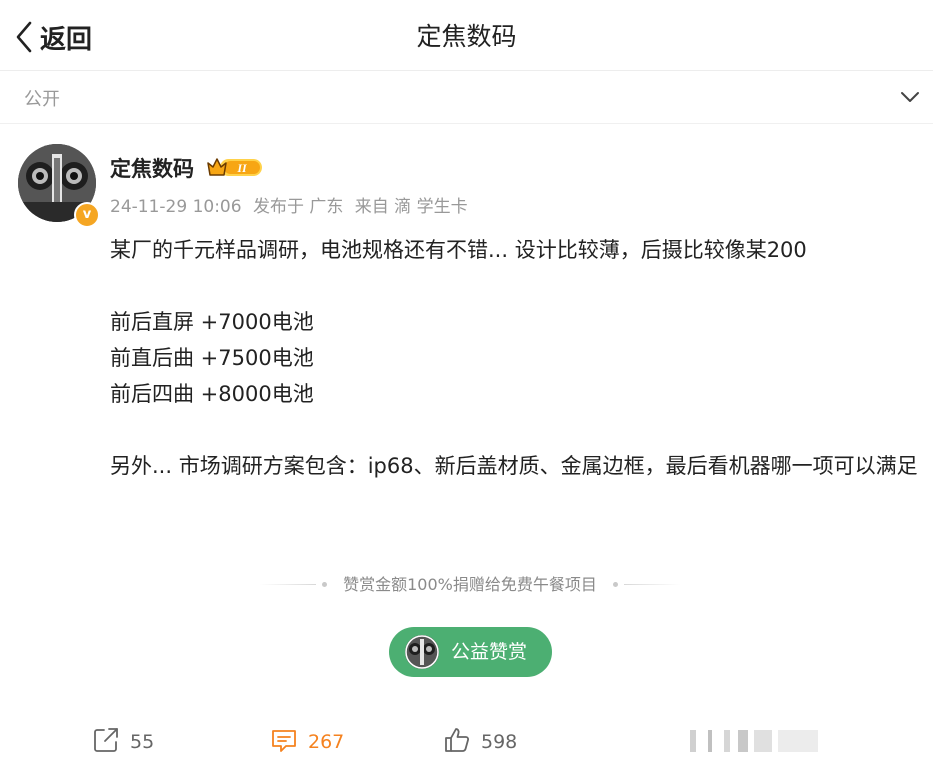  I want to click on vip-level-text: II, so click(242, 168).